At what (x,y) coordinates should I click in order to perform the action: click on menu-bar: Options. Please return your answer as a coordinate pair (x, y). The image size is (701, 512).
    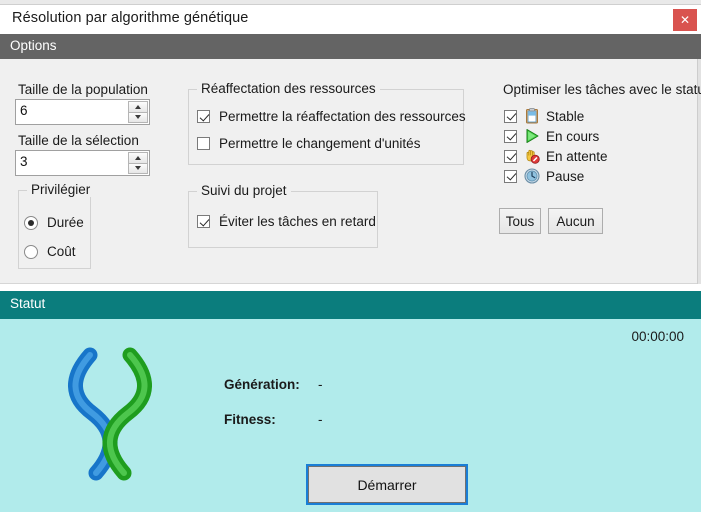
    Looking at the image, I should click on (350, 46).